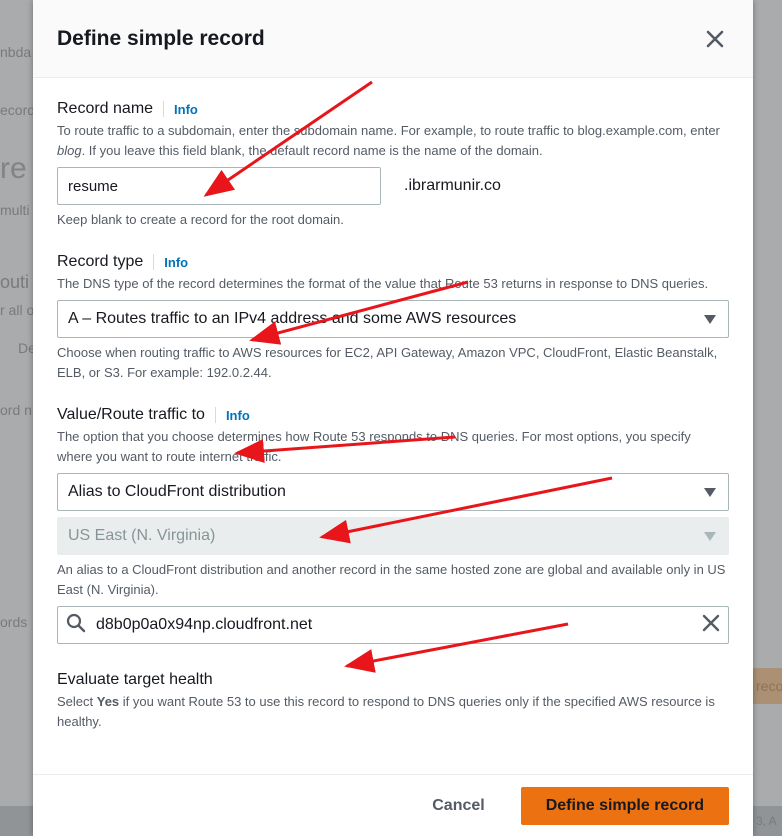  I want to click on modal-footer: Cancel Define simple record, so click(393, 805).